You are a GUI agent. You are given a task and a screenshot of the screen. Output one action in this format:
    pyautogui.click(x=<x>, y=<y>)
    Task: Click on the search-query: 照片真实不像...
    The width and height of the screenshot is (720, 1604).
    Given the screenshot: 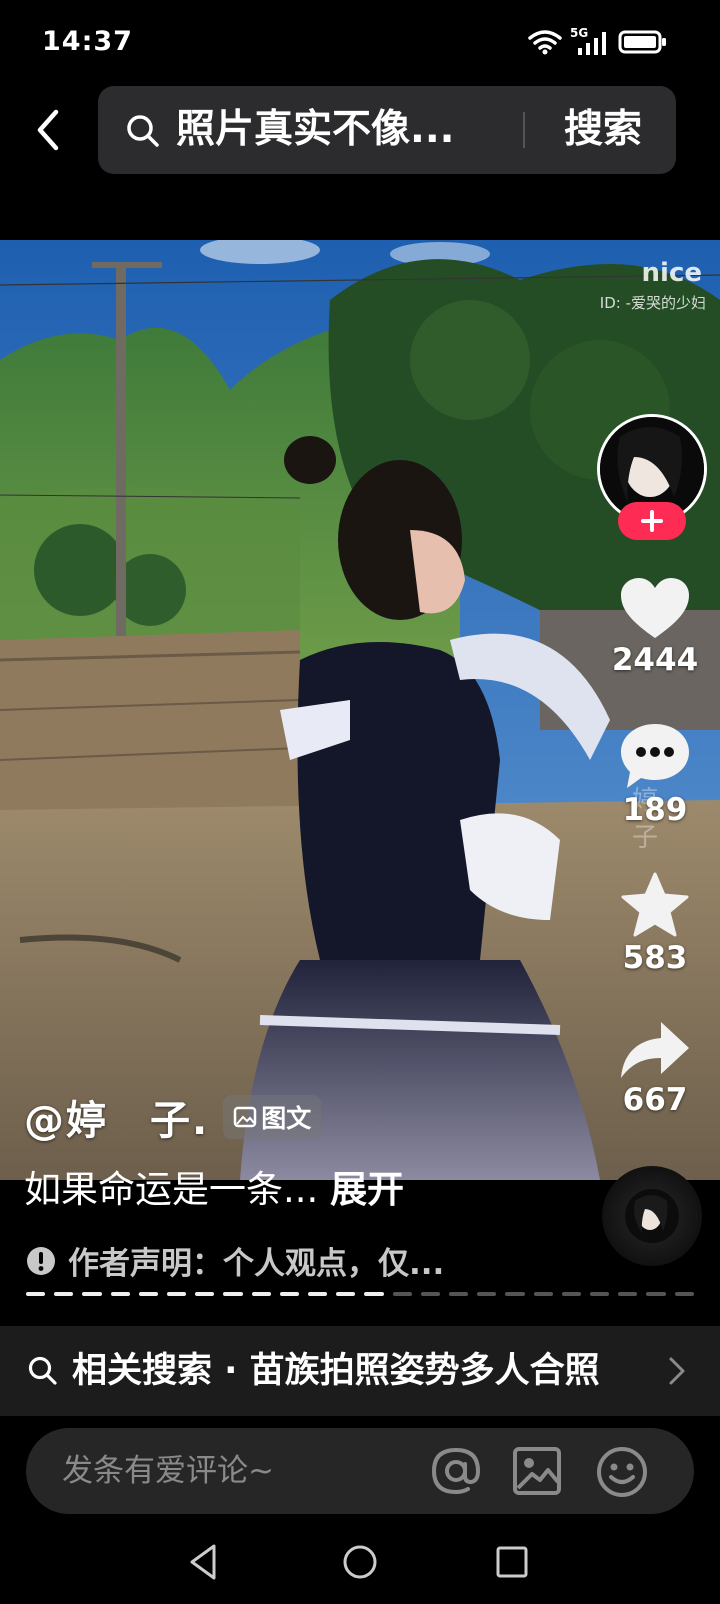 What is the action you would take?
    pyautogui.click(x=315, y=130)
    